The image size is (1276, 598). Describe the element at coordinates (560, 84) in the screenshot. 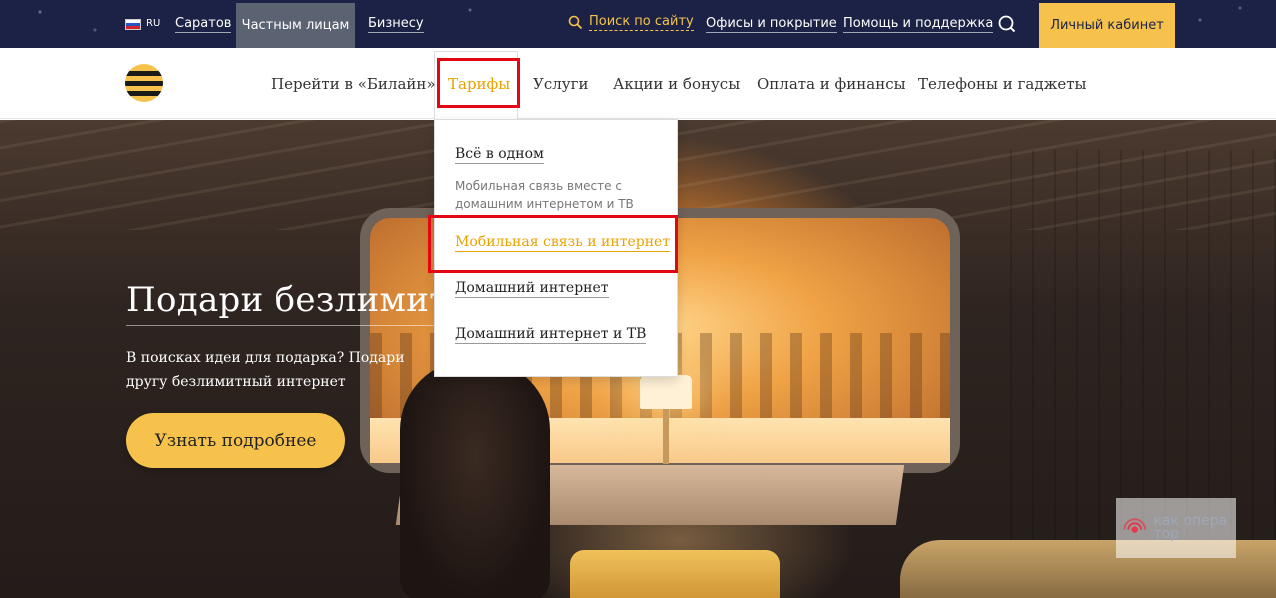

I see `nav-item-services: Услуги` at that location.